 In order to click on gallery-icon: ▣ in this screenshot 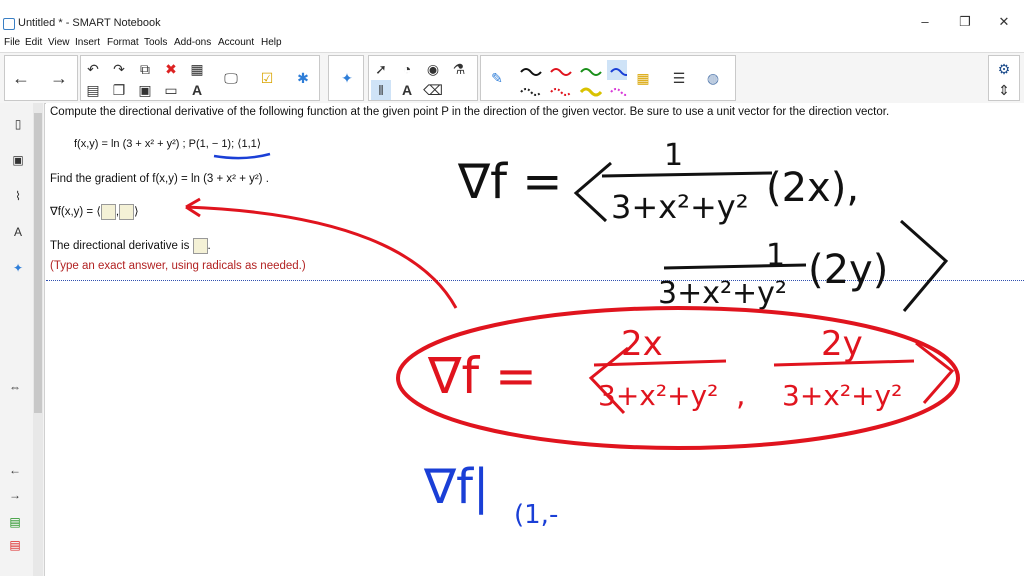, I will do `click(18, 160)`.